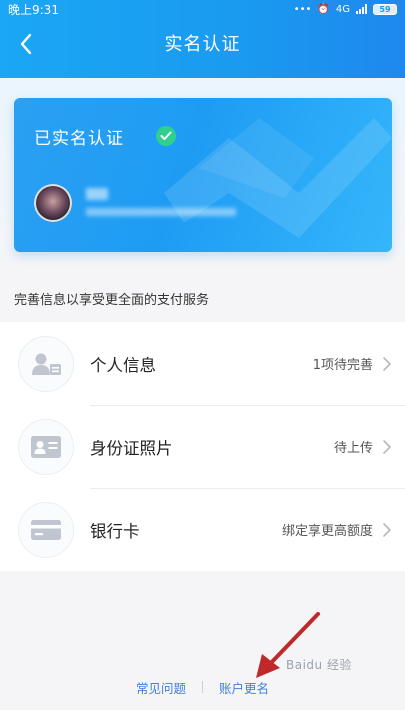 The image size is (405, 710). Describe the element at coordinates (115, 531) in the screenshot. I see `item-label: 银行卡` at that location.